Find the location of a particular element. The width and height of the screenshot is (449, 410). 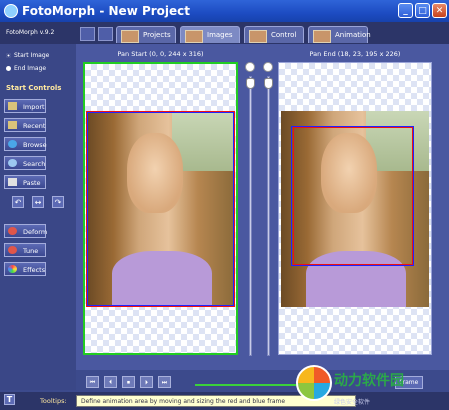

search-icon is located at coordinates (12, 163).